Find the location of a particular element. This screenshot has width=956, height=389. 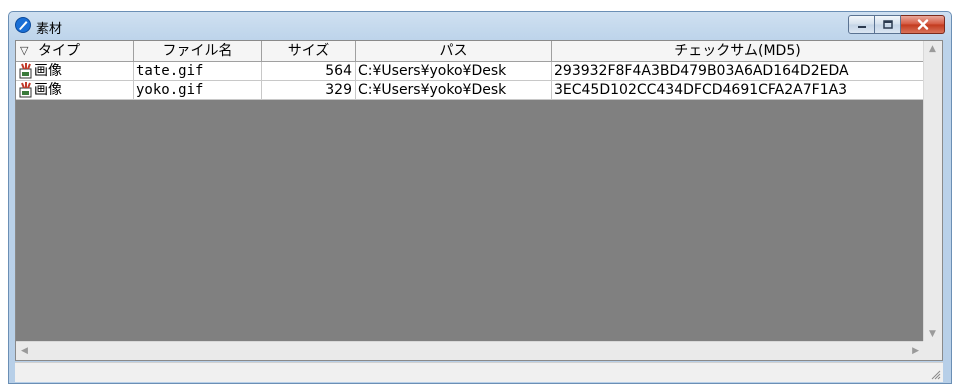

minimize-button is located at coordinates (861, 24).